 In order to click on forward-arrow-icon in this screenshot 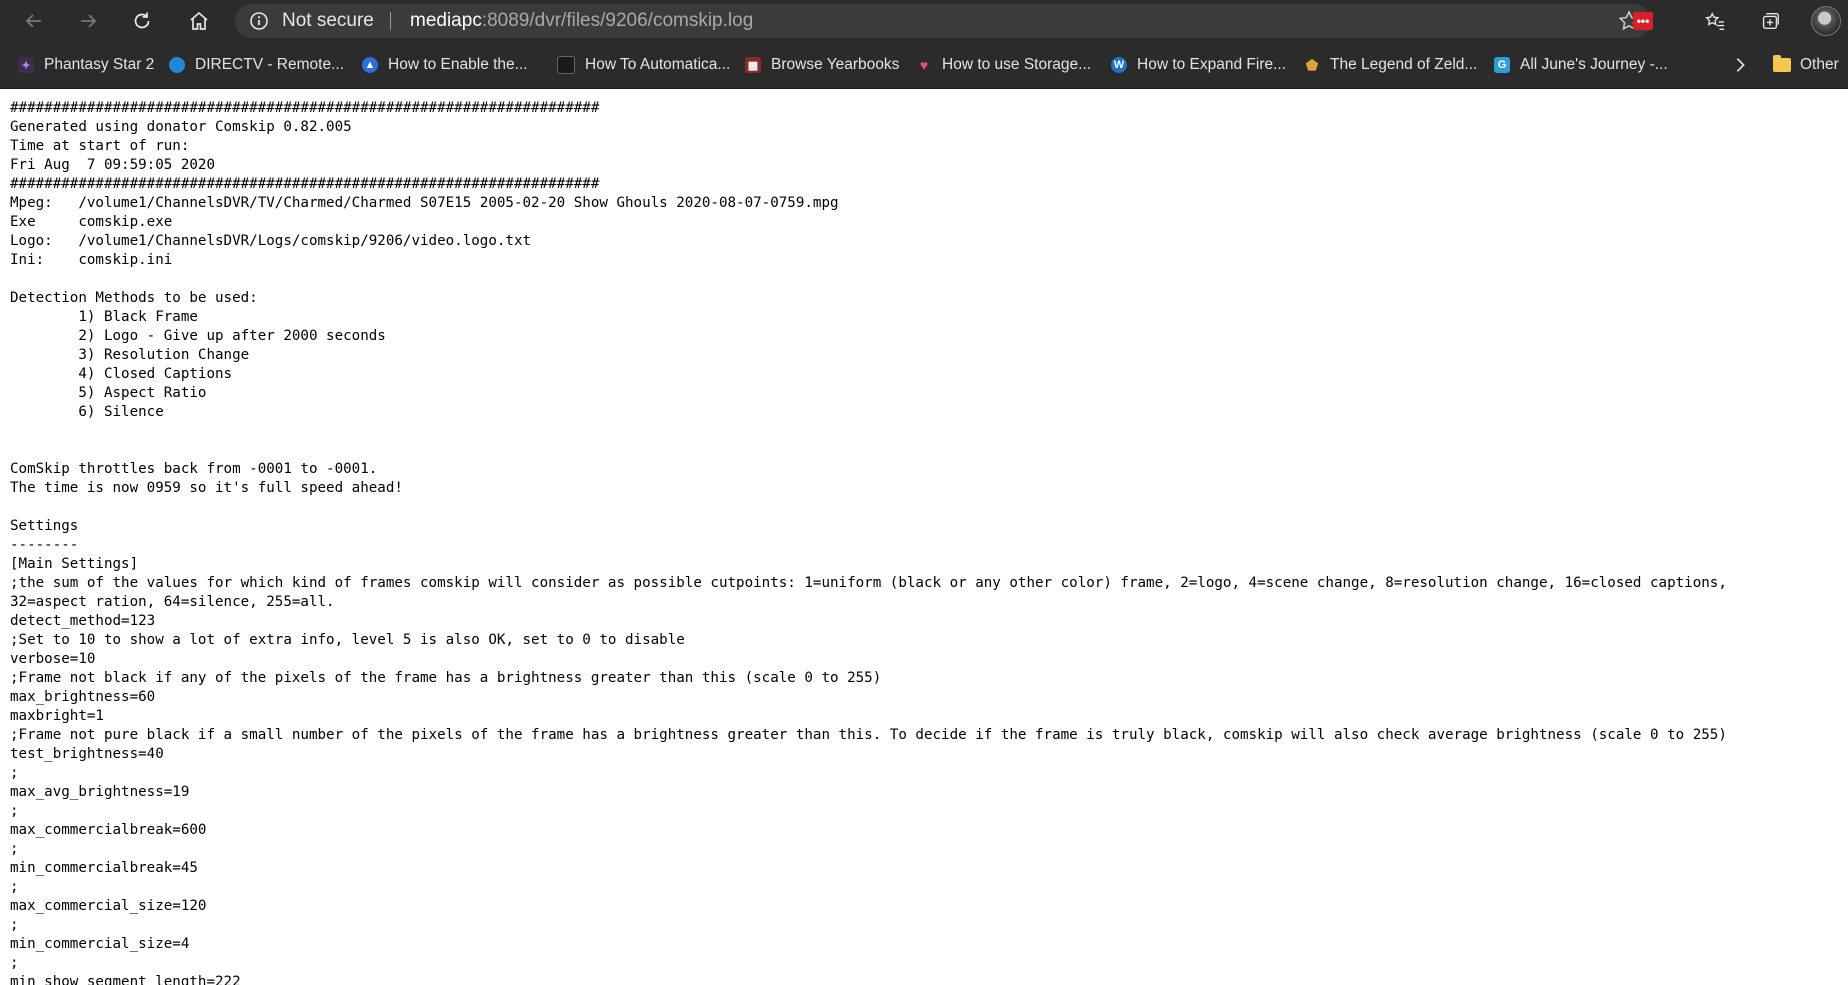, I will do `click(89, 21)`.